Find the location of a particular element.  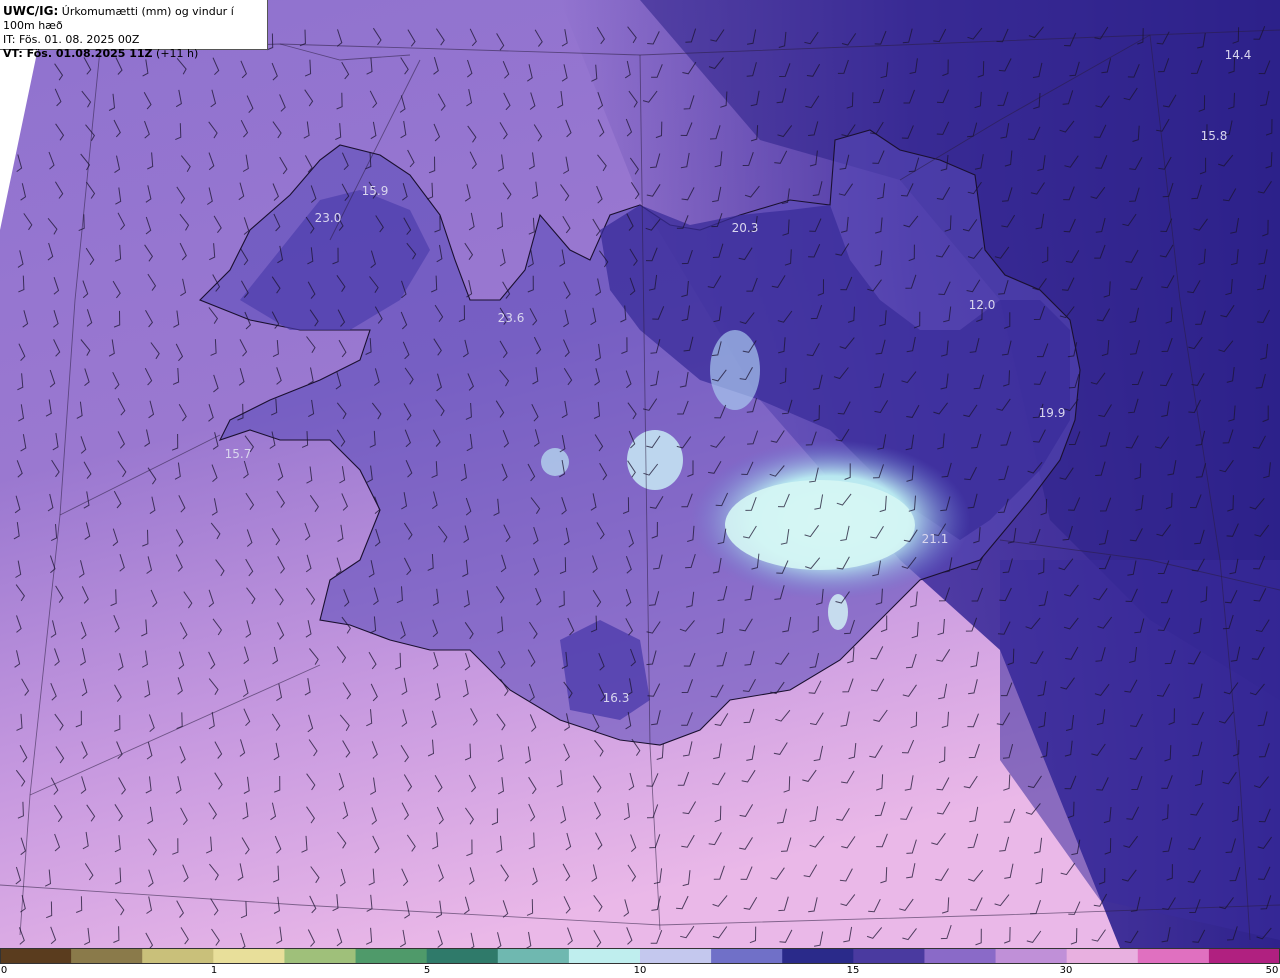

hofsjokull-highlight is located at coordinates (735, 370).